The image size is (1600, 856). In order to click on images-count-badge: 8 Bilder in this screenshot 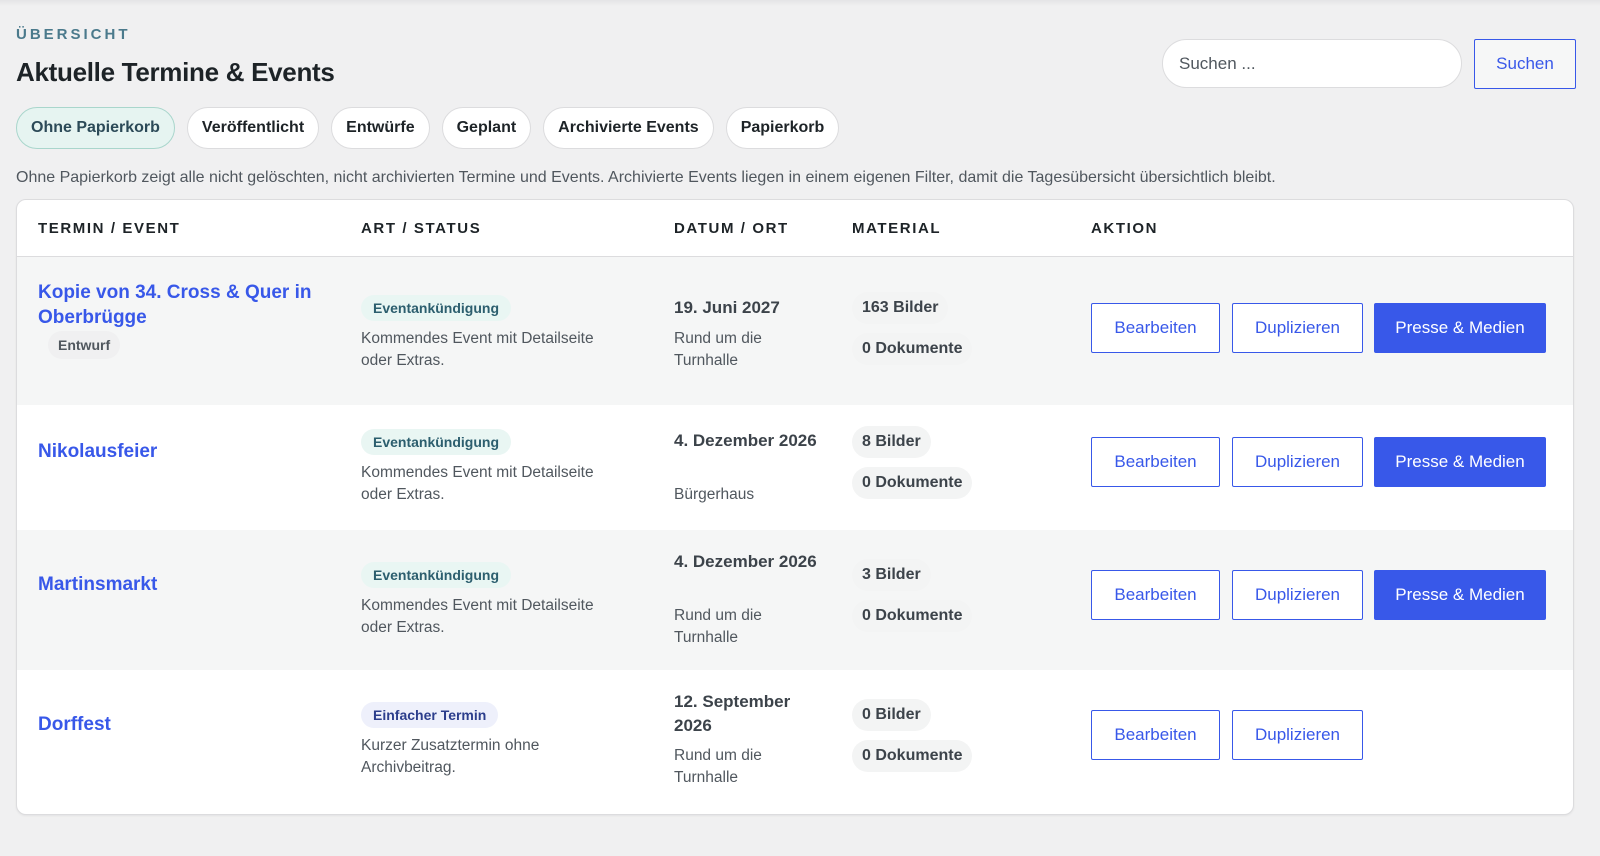, I will do `click(891, 442)`.